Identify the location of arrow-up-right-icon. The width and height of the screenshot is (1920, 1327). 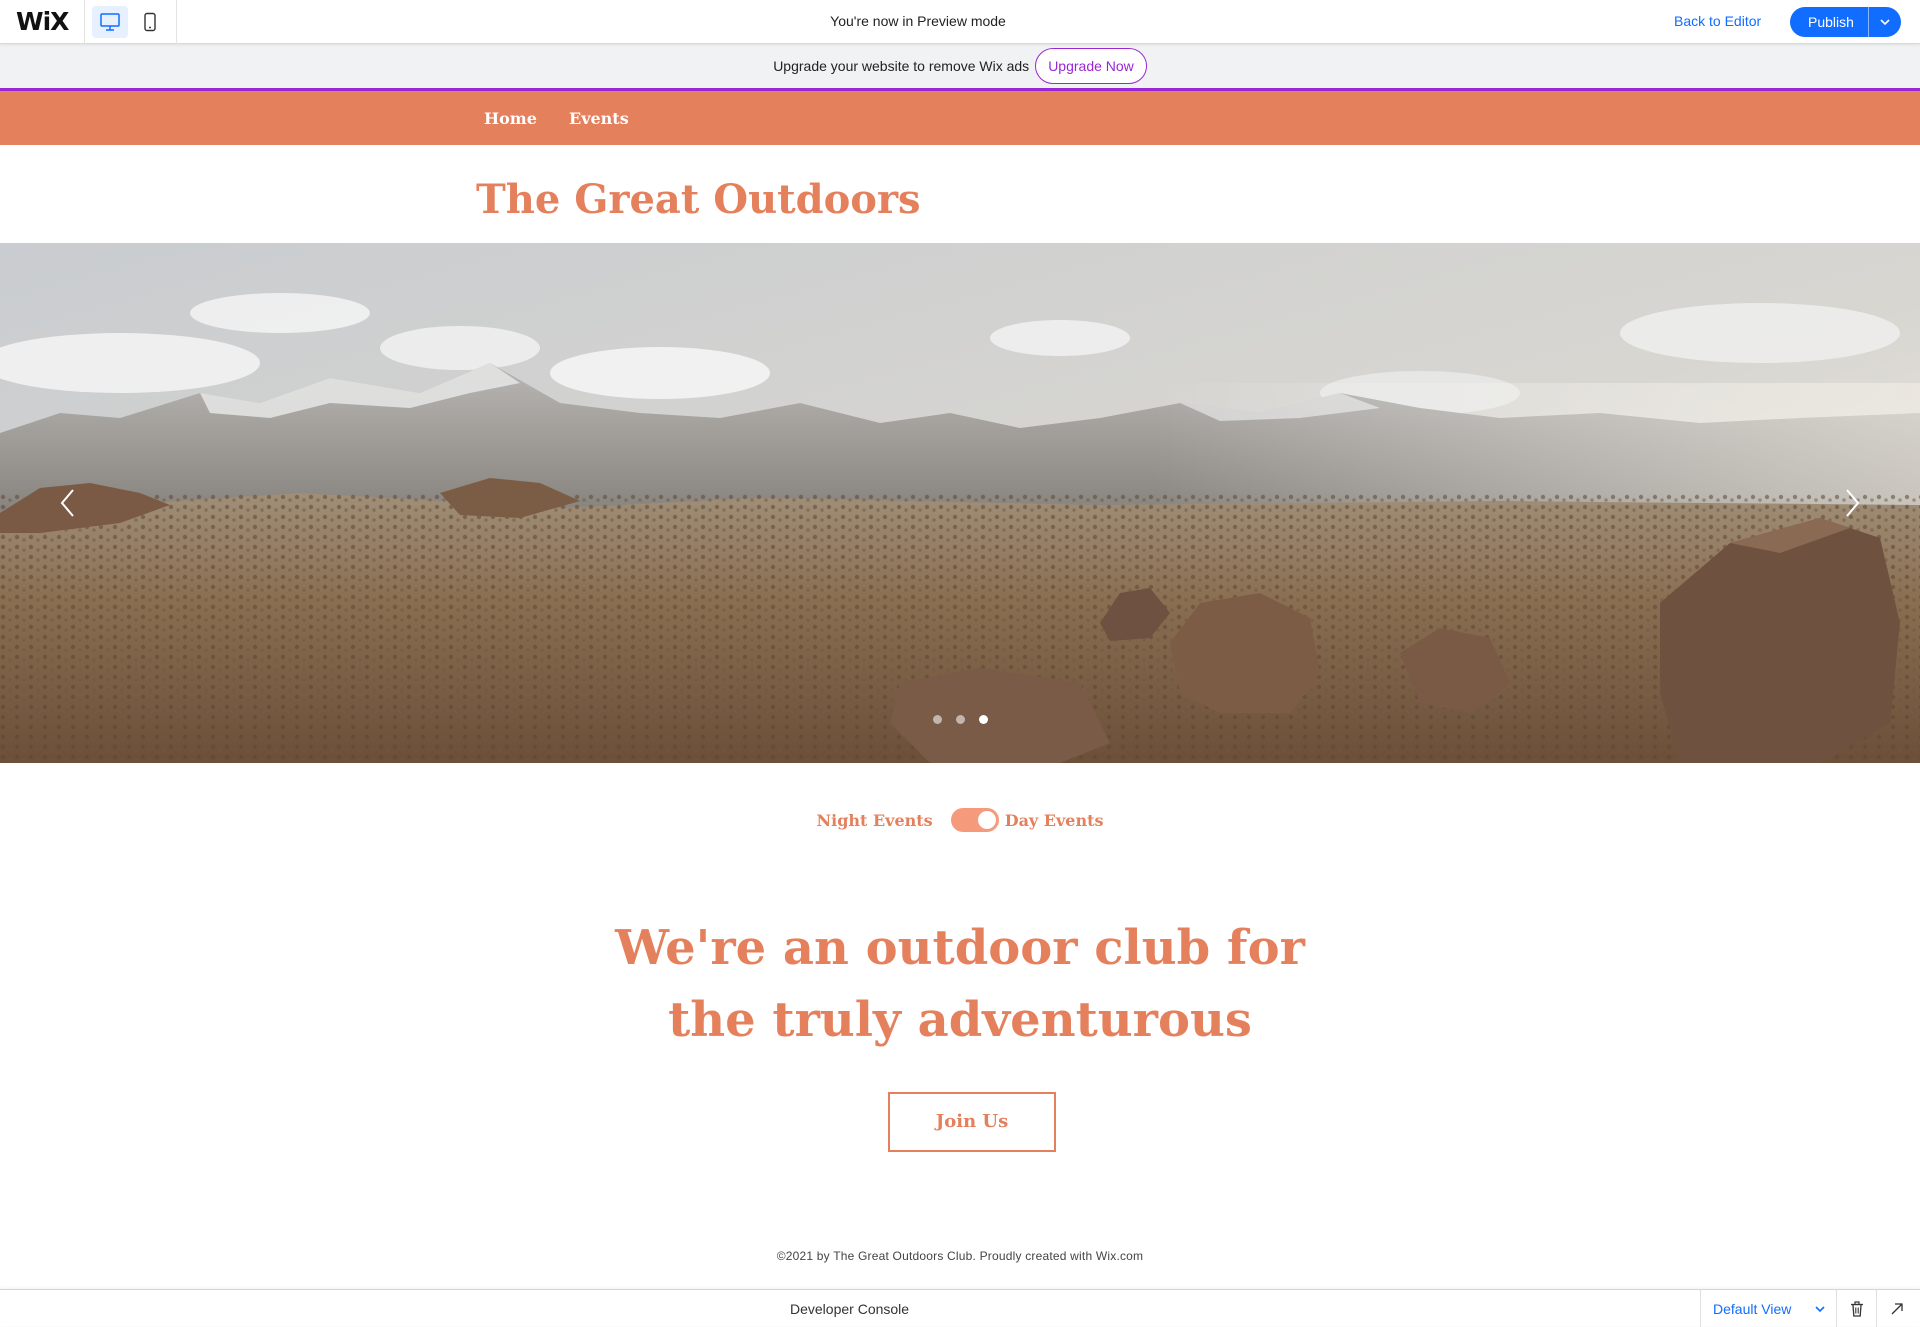
(1897, 1308).